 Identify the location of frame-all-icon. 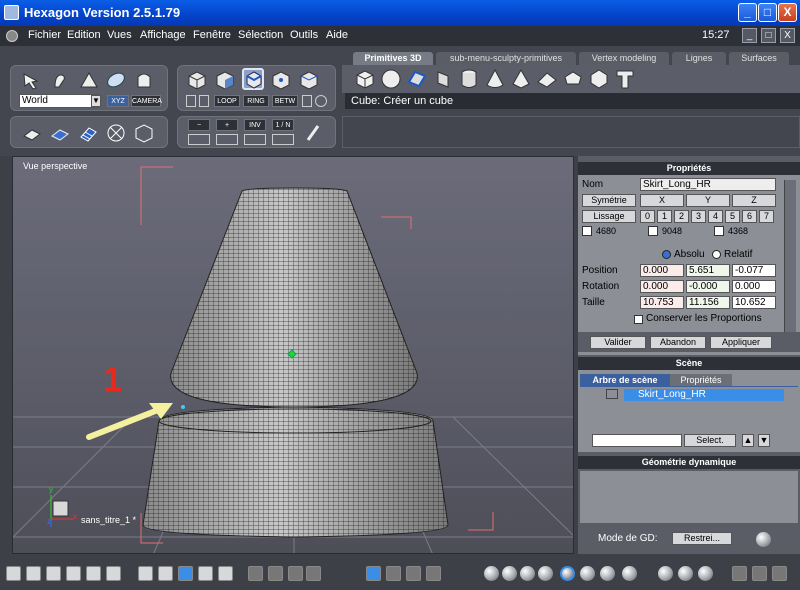
(255, 573).